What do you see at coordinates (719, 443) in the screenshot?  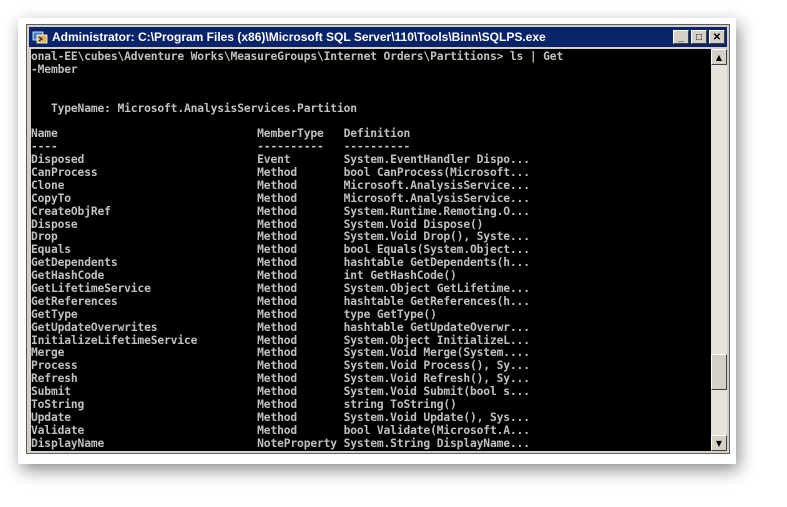 I see `scroll-down-button: ▼` at bounding box center [719, 443].